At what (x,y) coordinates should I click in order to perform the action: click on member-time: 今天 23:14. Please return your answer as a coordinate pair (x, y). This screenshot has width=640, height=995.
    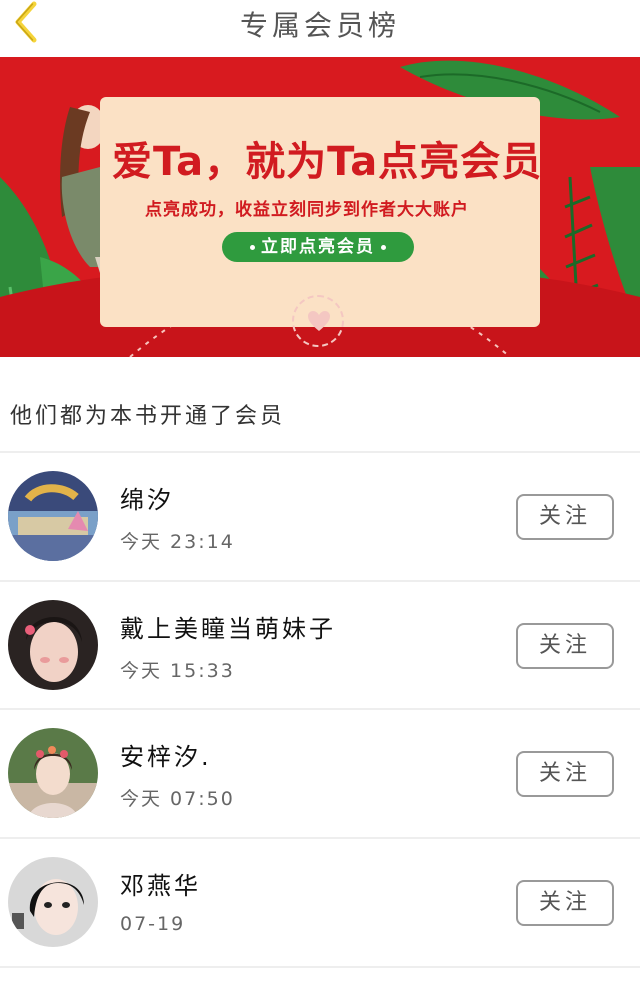
    Looking at the image, I should click on (177, 542).